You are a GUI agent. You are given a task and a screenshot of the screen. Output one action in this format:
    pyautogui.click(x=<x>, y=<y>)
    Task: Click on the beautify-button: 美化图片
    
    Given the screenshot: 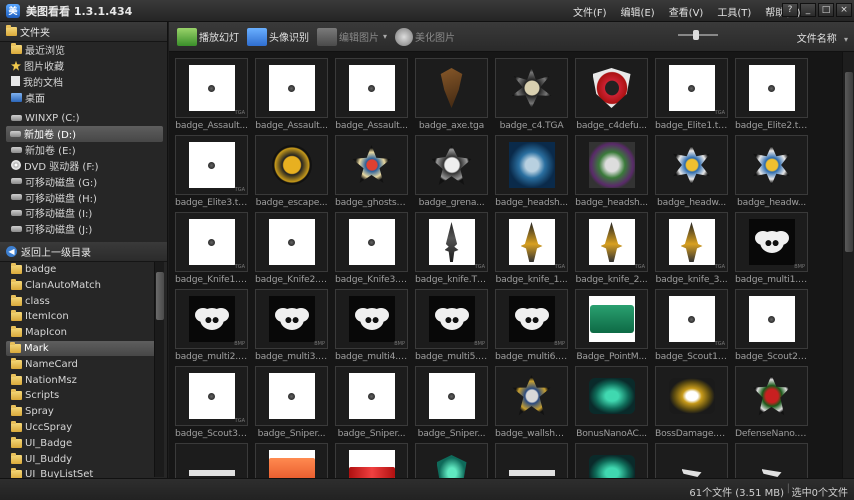 What is the action you would take?
    pyautogui.click(x=425, y=36)
    